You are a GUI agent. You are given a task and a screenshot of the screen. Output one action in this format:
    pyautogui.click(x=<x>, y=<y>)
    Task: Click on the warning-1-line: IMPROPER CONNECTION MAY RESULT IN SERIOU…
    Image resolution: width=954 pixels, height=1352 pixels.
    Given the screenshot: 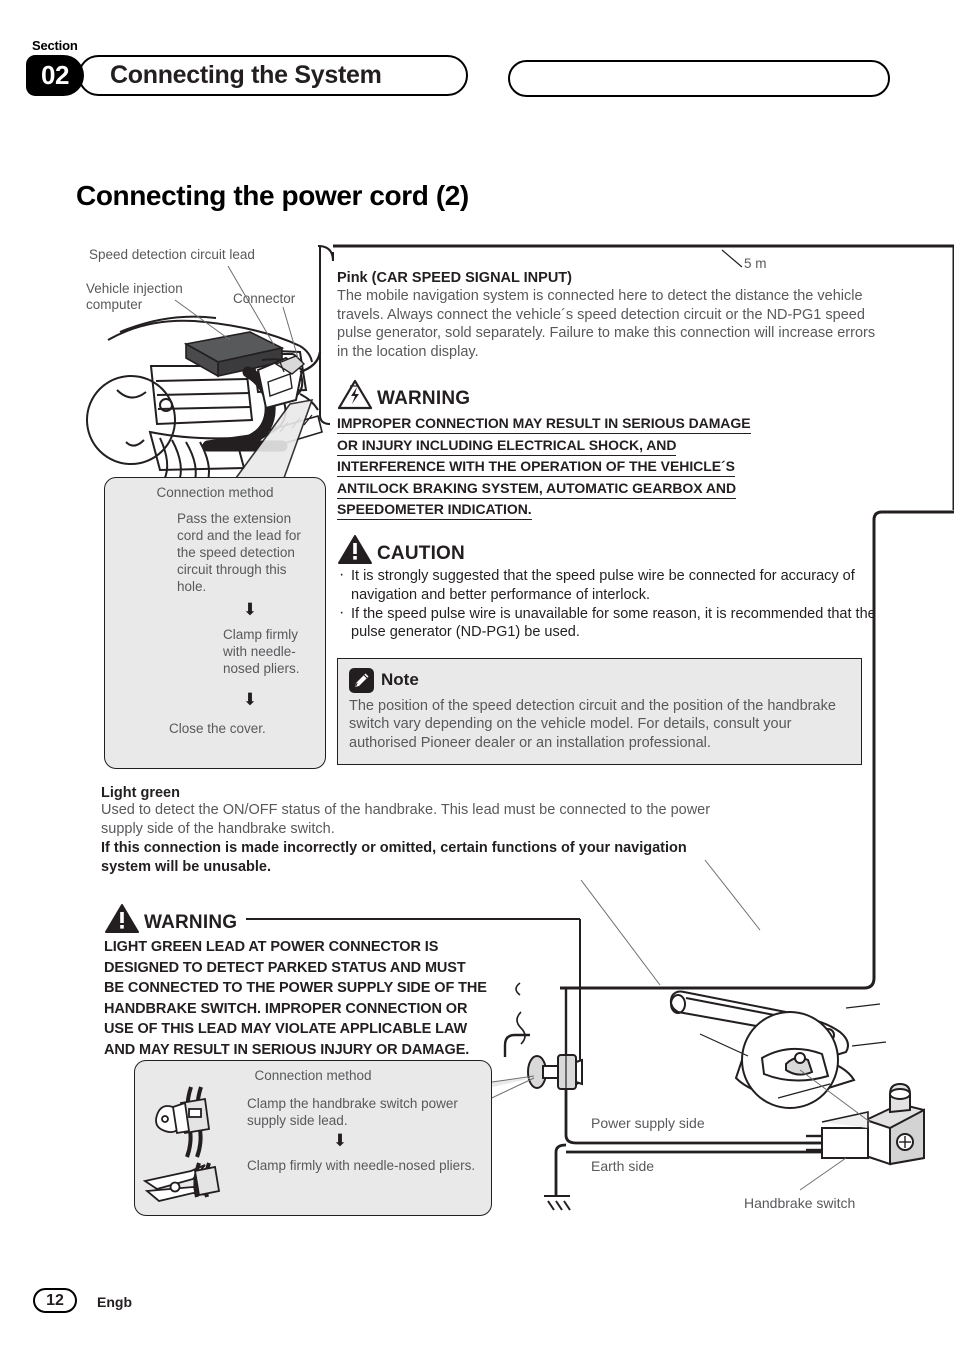 What is the action you would take?
    pyautogui.click(x=544, y=424)
    